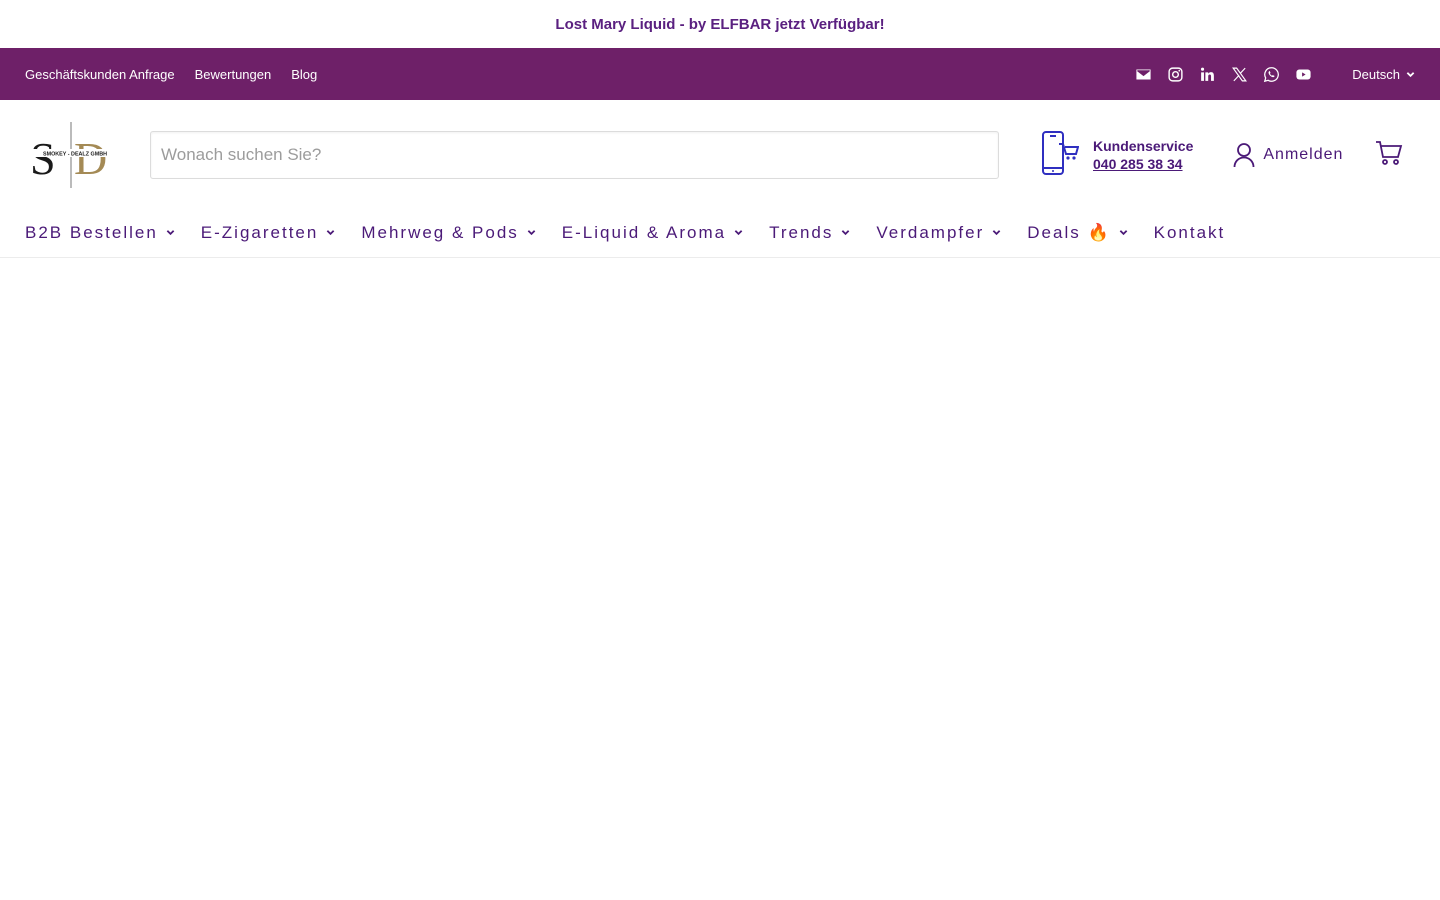 This screenshot has height=900, width=1440. I want to click on nav-item-label: Mehrweg & Pods, so click(440, 232).